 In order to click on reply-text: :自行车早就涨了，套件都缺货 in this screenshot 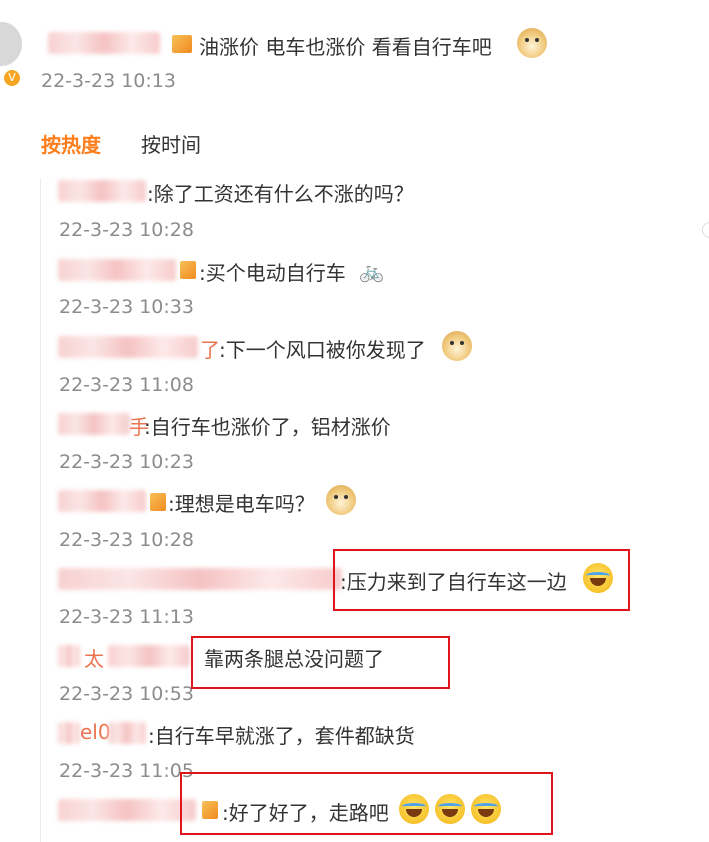, I will do `click(281, 736)`.